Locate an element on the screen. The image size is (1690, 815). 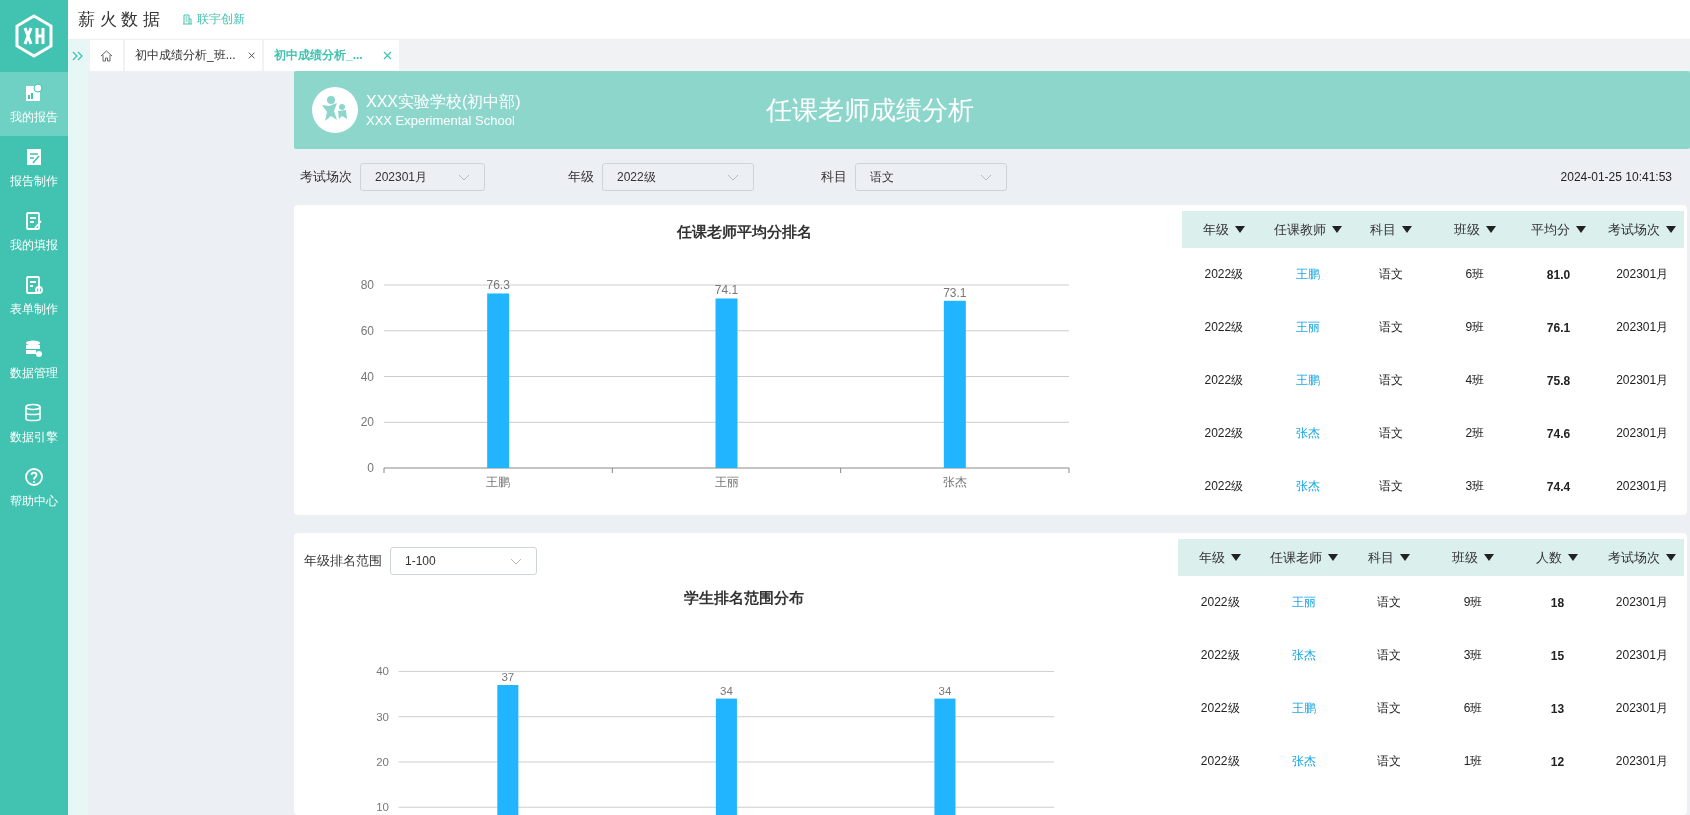
sidebar-item: 数据引擎 is located at coordinates (34, 424).